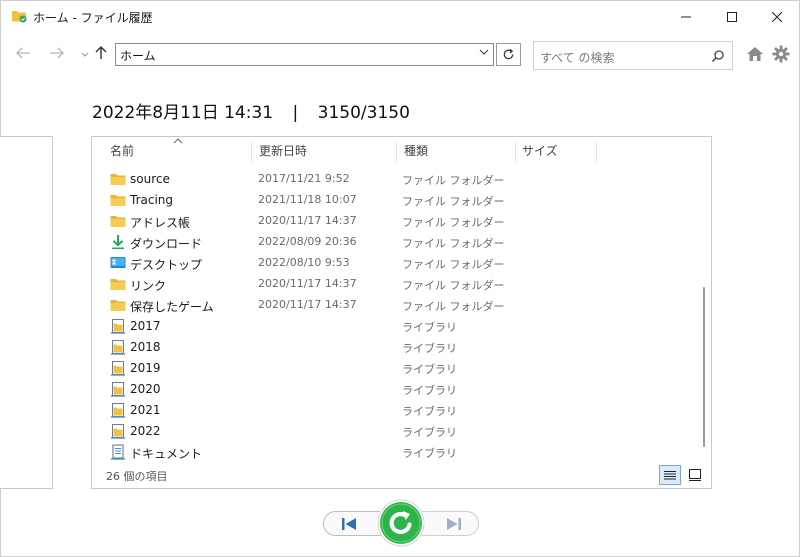  What do you see at coordinates (392, 347) in the screenshot?
I see `file-row: 2018 ライブラリ` at bounding box center [392, 347].